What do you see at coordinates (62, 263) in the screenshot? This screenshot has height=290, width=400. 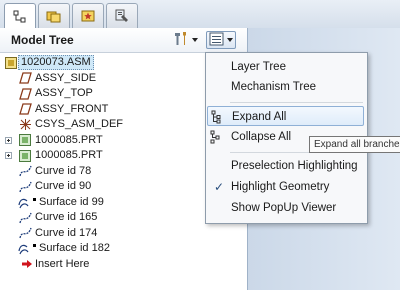 I see `tree-item-label: Insert Here` at bounding box center [62, 263].